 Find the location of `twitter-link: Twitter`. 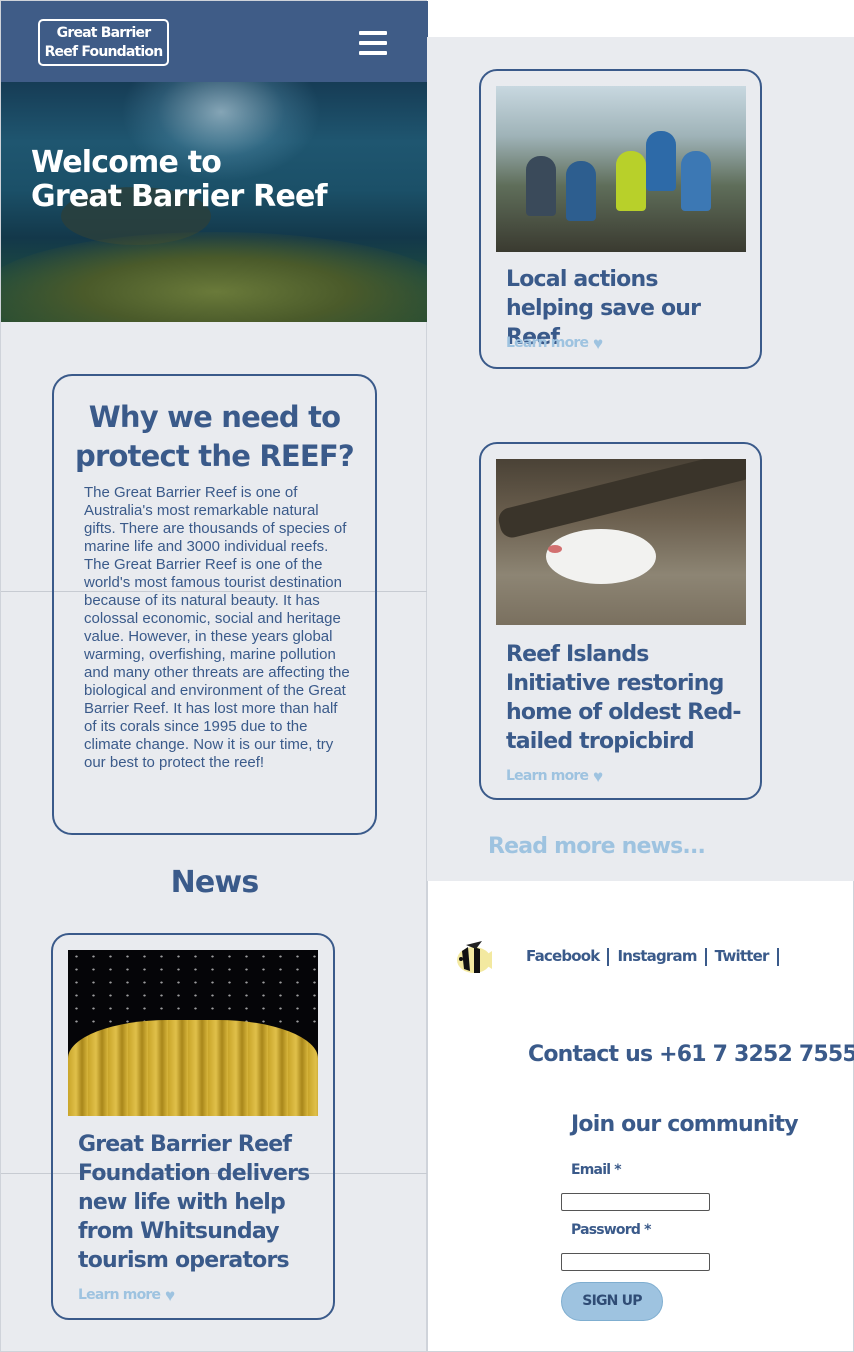

twitter-link: Twitter is located at coordinates (742, 956).